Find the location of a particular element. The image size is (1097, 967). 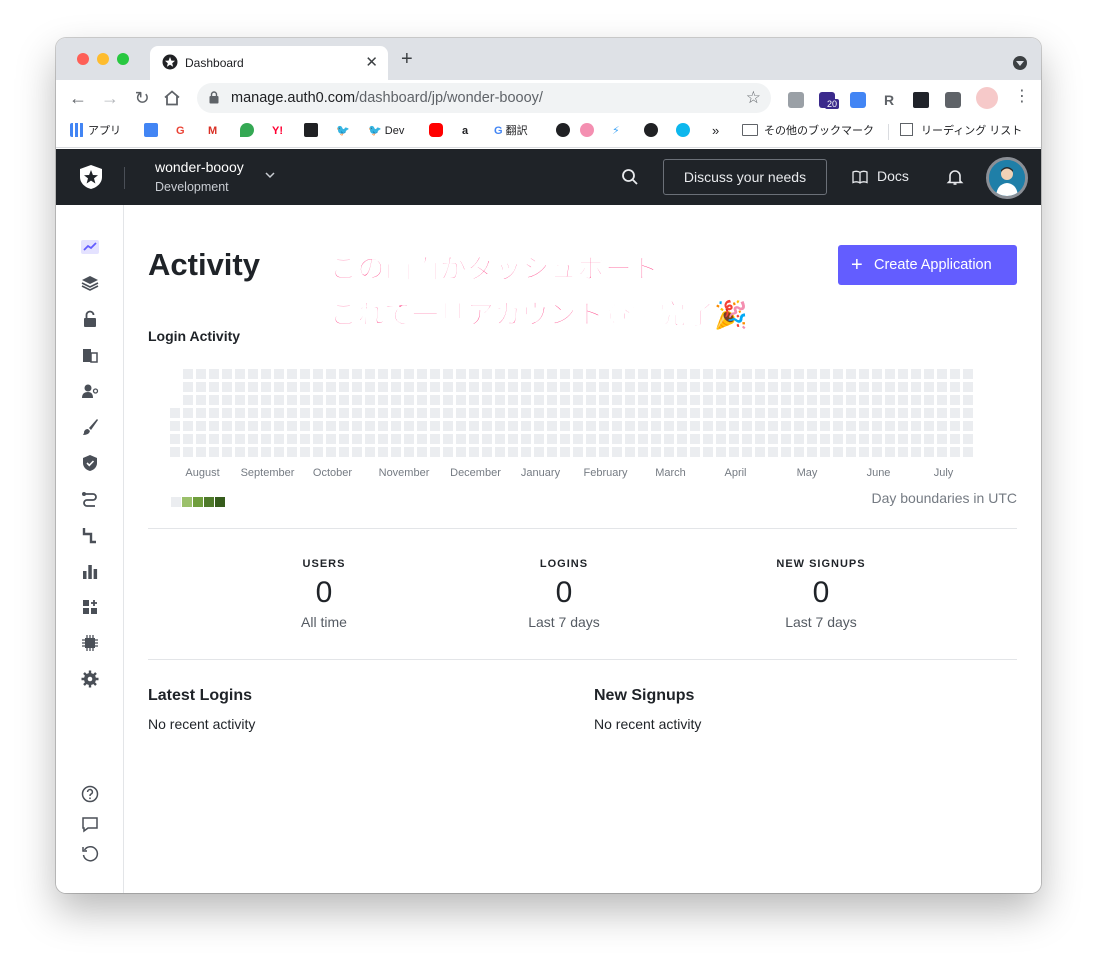

bookmark-twitter: 🐦 is located at coordinates (343, 132).